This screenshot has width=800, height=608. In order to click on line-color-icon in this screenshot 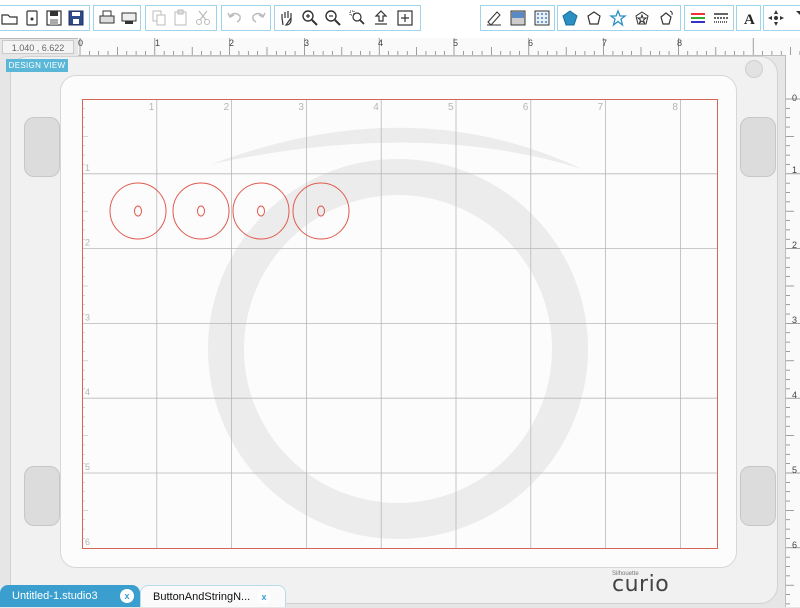, I will do `click(698, 18)`.